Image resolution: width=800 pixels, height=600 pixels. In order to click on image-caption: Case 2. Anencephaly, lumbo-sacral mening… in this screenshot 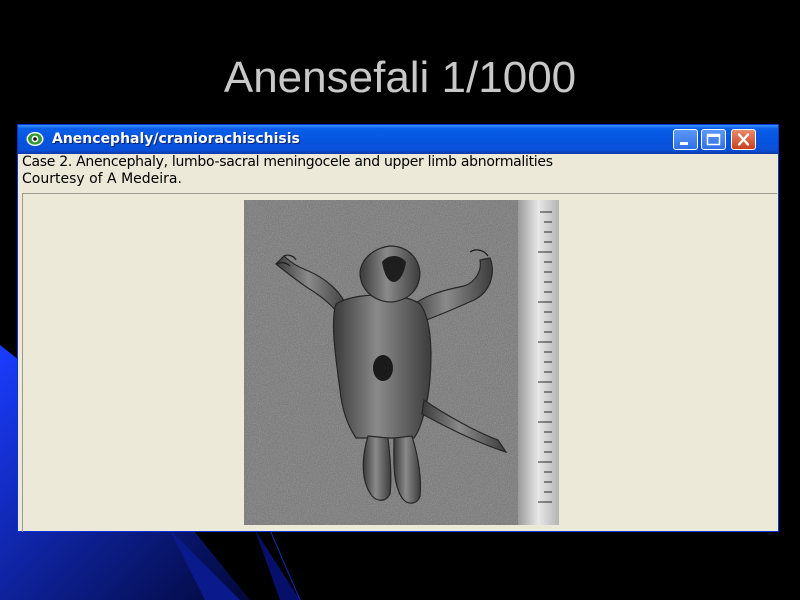, I will do `click(400, 173)`.